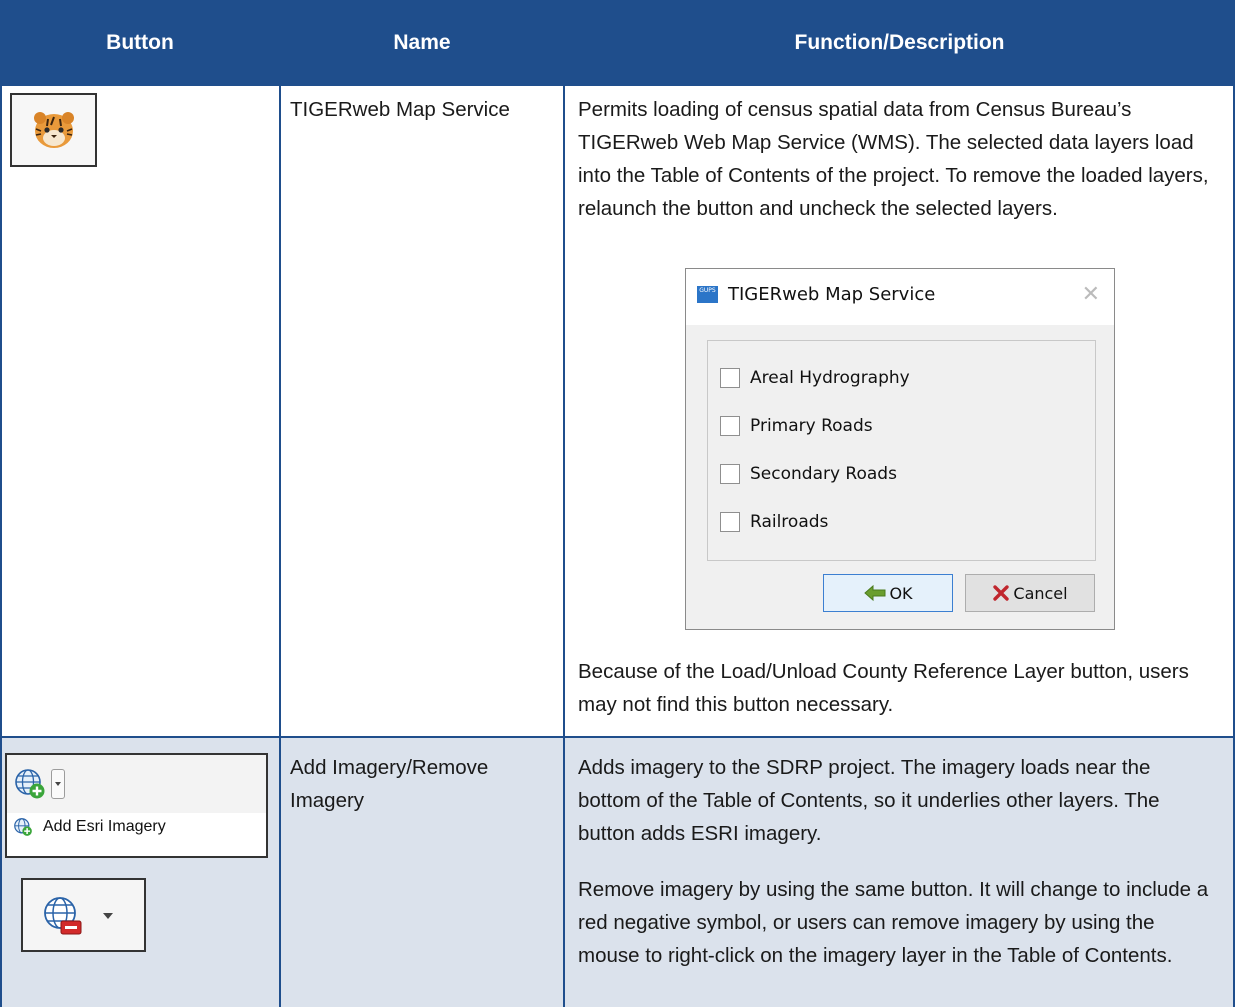  What do you see at coordinates (400, 109) in the screenshot?
I see `row1-name: TIGERweb Map Service` at bounding box center [400, 109].